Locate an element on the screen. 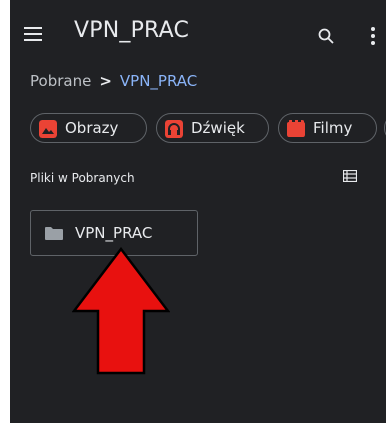 This screenshot has width=386, height=423. breadcrumb-current: VPN_PRAC is located at coordinates (158, 81).